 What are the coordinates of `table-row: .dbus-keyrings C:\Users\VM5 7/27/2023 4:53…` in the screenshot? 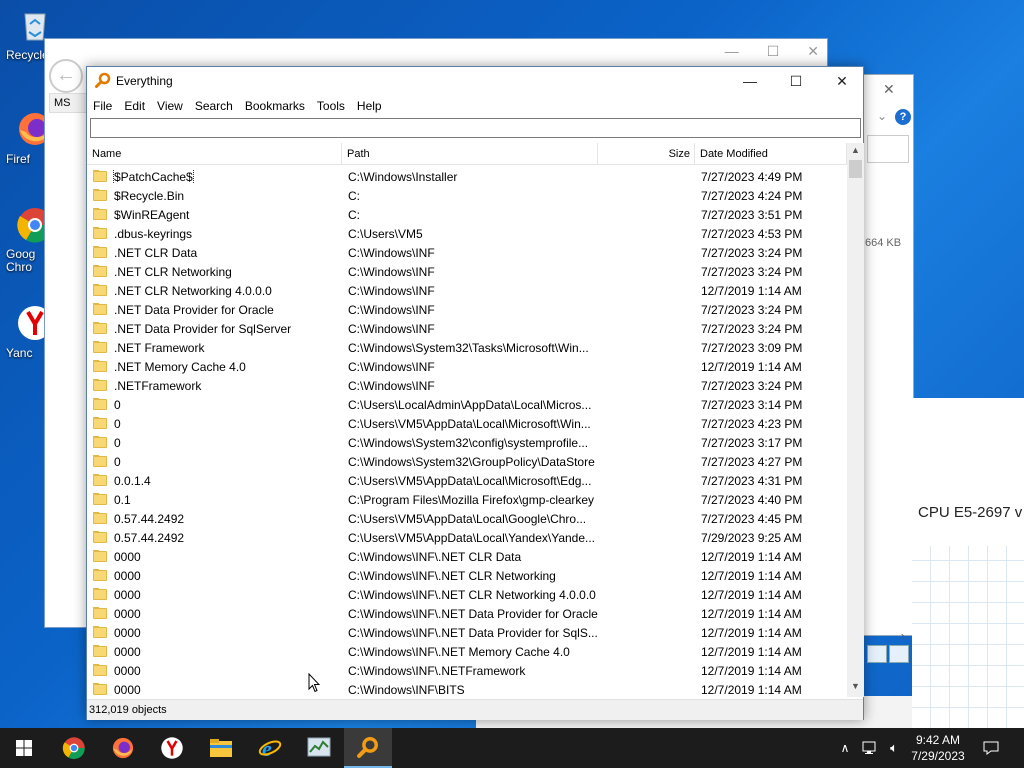 It's located at (467, 233).